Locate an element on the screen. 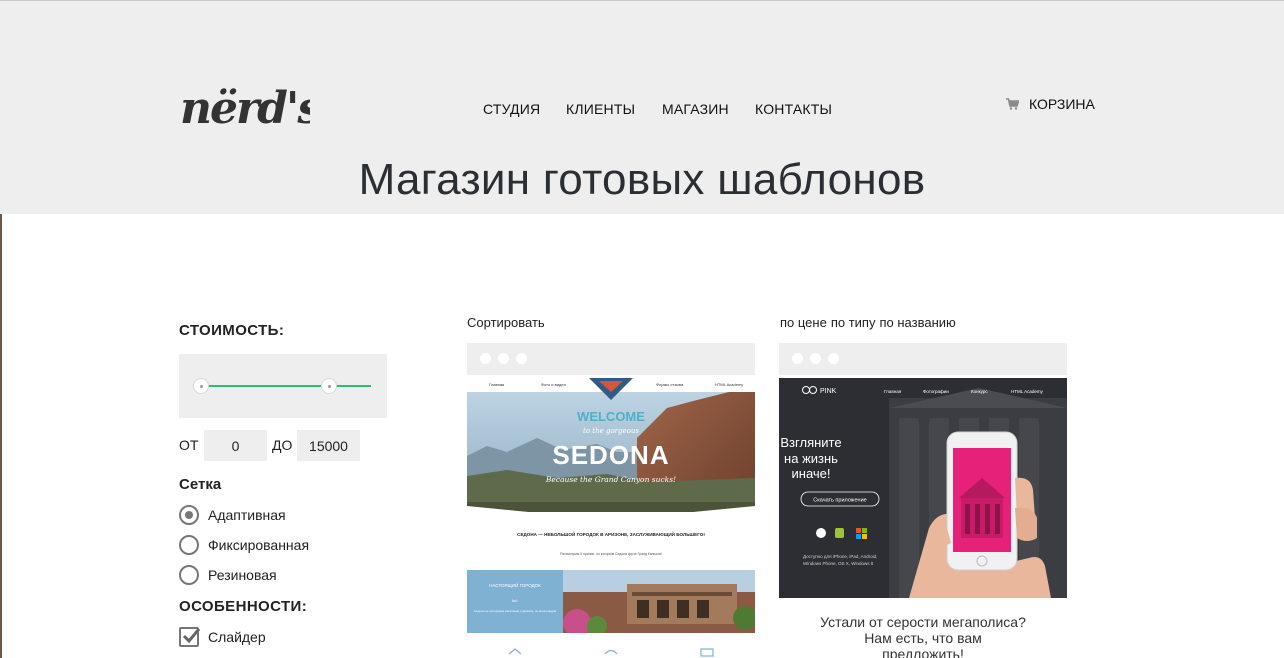 Image resolution: width=1284 pixels, height=658 pixels. slider-handle-max is located at coordinates (328, 386).